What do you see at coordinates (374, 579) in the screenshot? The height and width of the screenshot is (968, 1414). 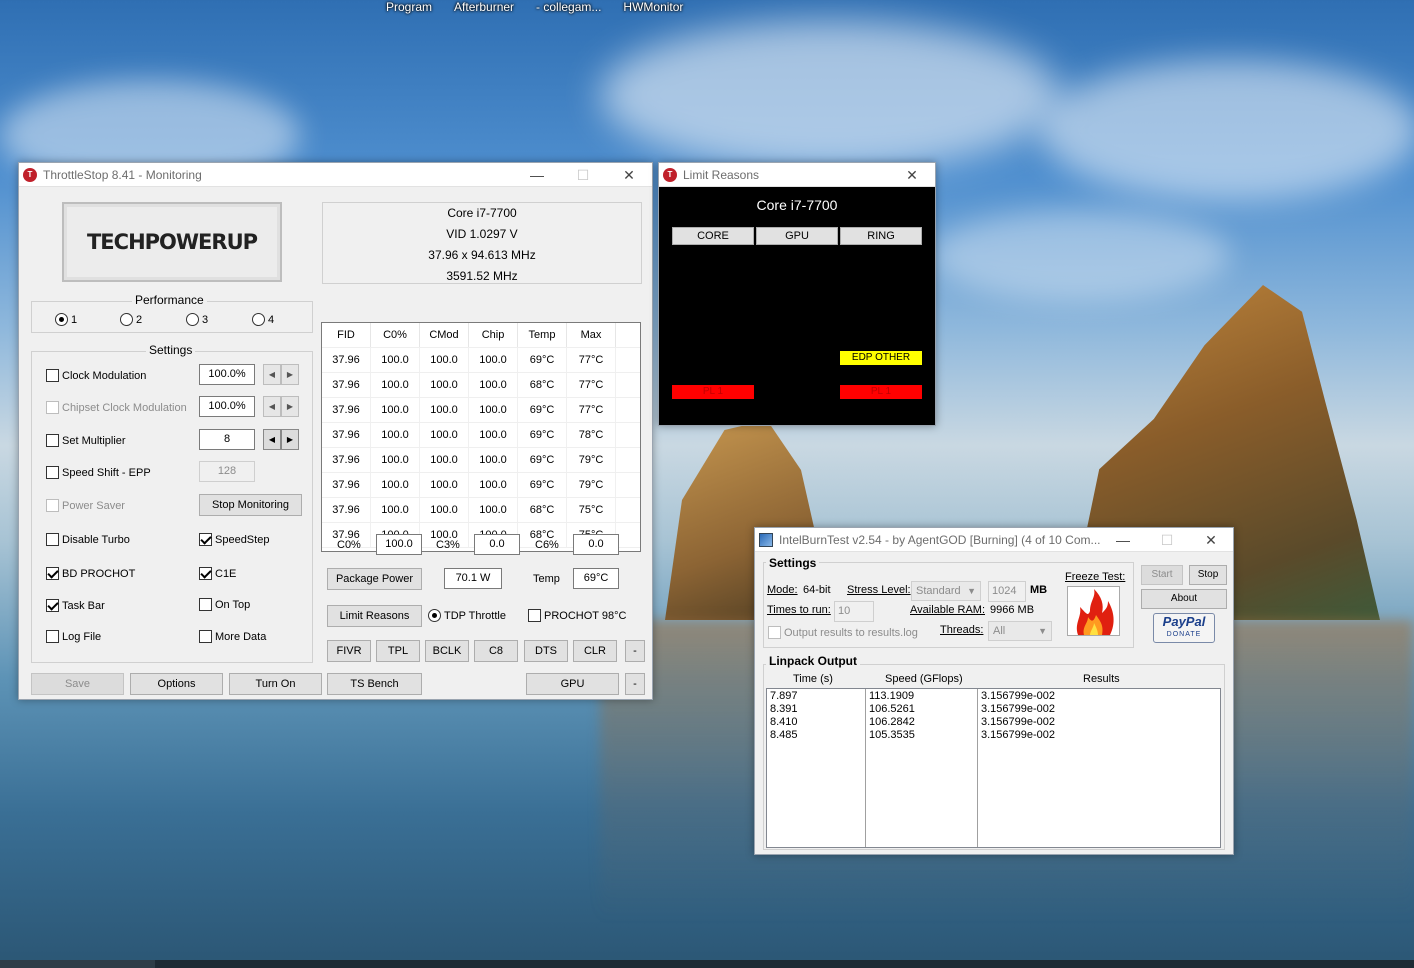 I see `package-power-button: Package Power` at bounding box center [374, 579].